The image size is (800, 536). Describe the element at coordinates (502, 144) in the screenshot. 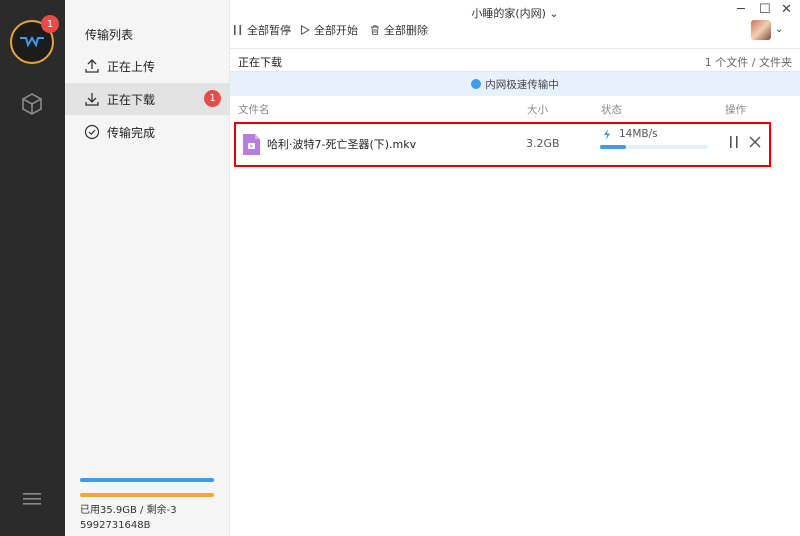

I see `table-row: 哈利·波特7-死亡圣器(下).mkv 3.2GB 14MB/s` at that location.